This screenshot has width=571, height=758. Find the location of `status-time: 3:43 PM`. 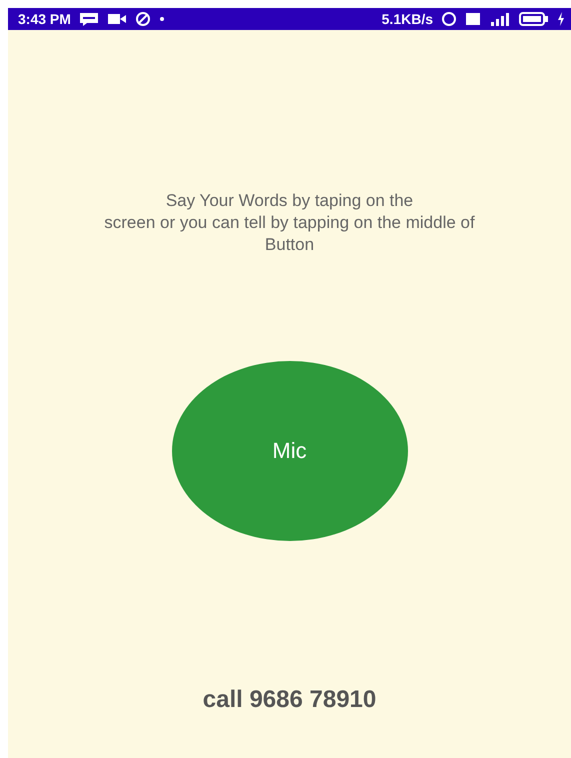

status-time: 3:43 PM is located at coordinates (44, 19).